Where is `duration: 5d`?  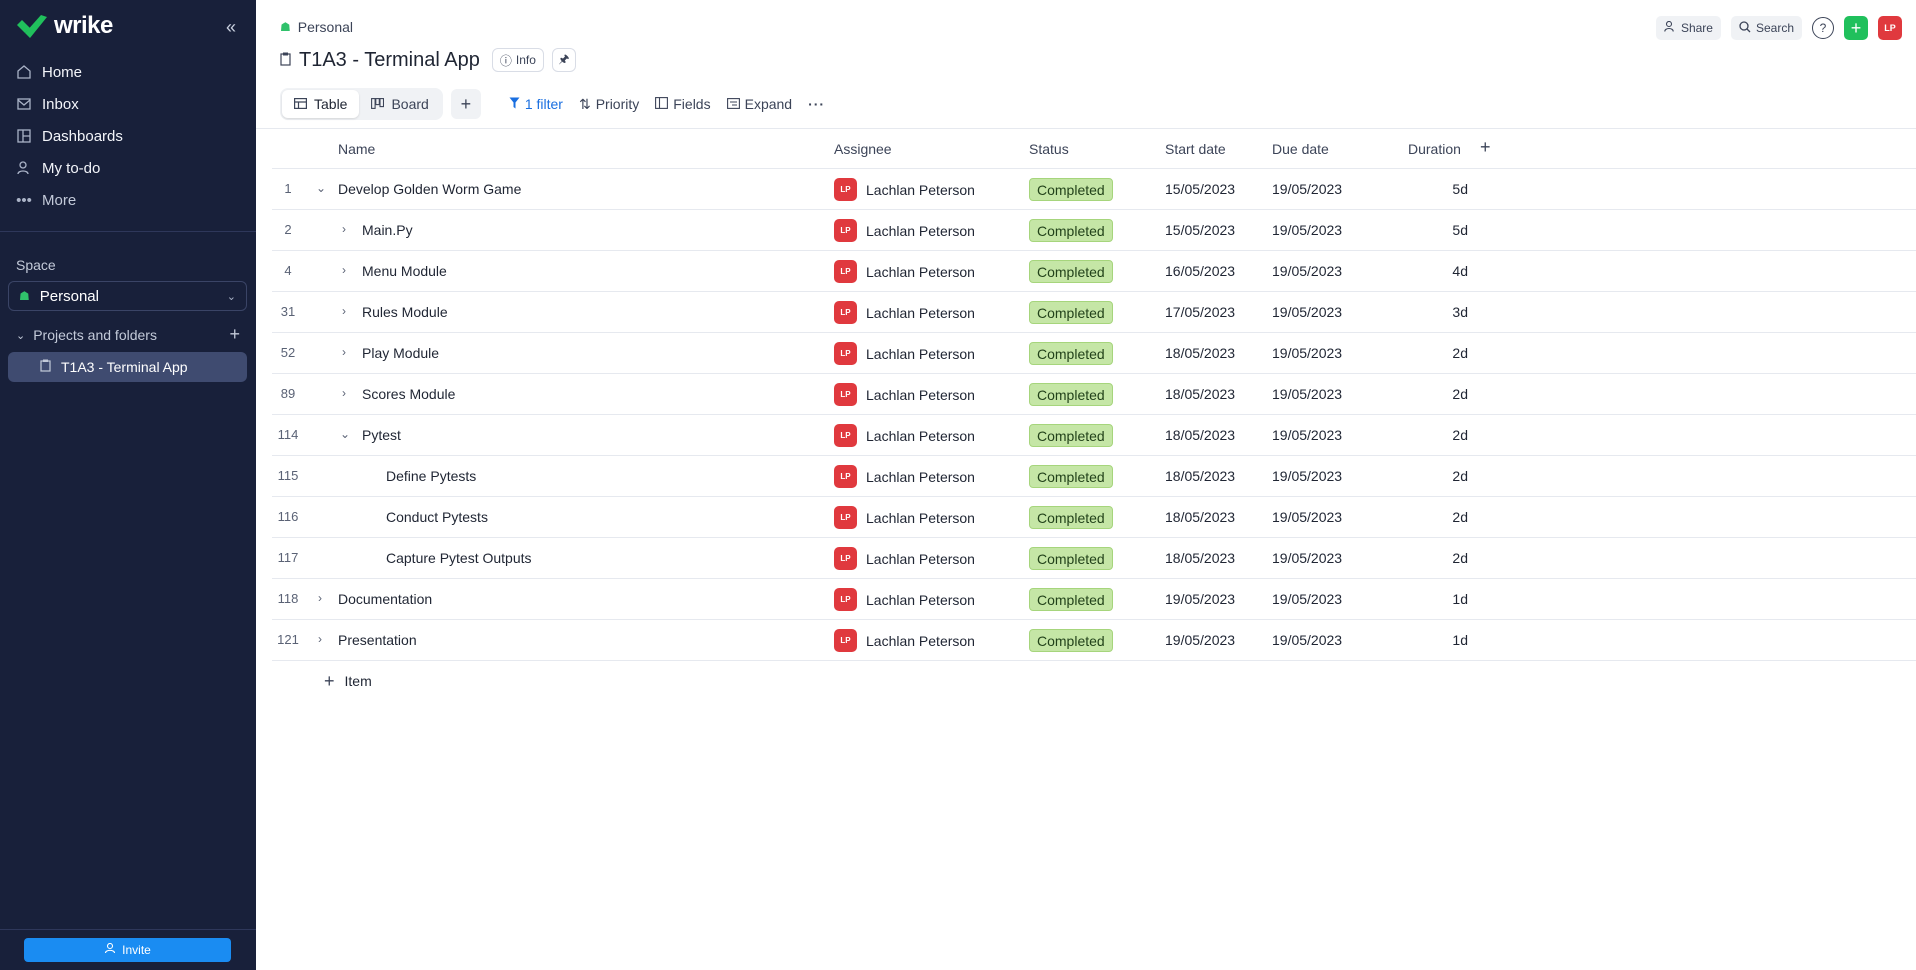
duration: 5d is located at coordinates (1438, 189).